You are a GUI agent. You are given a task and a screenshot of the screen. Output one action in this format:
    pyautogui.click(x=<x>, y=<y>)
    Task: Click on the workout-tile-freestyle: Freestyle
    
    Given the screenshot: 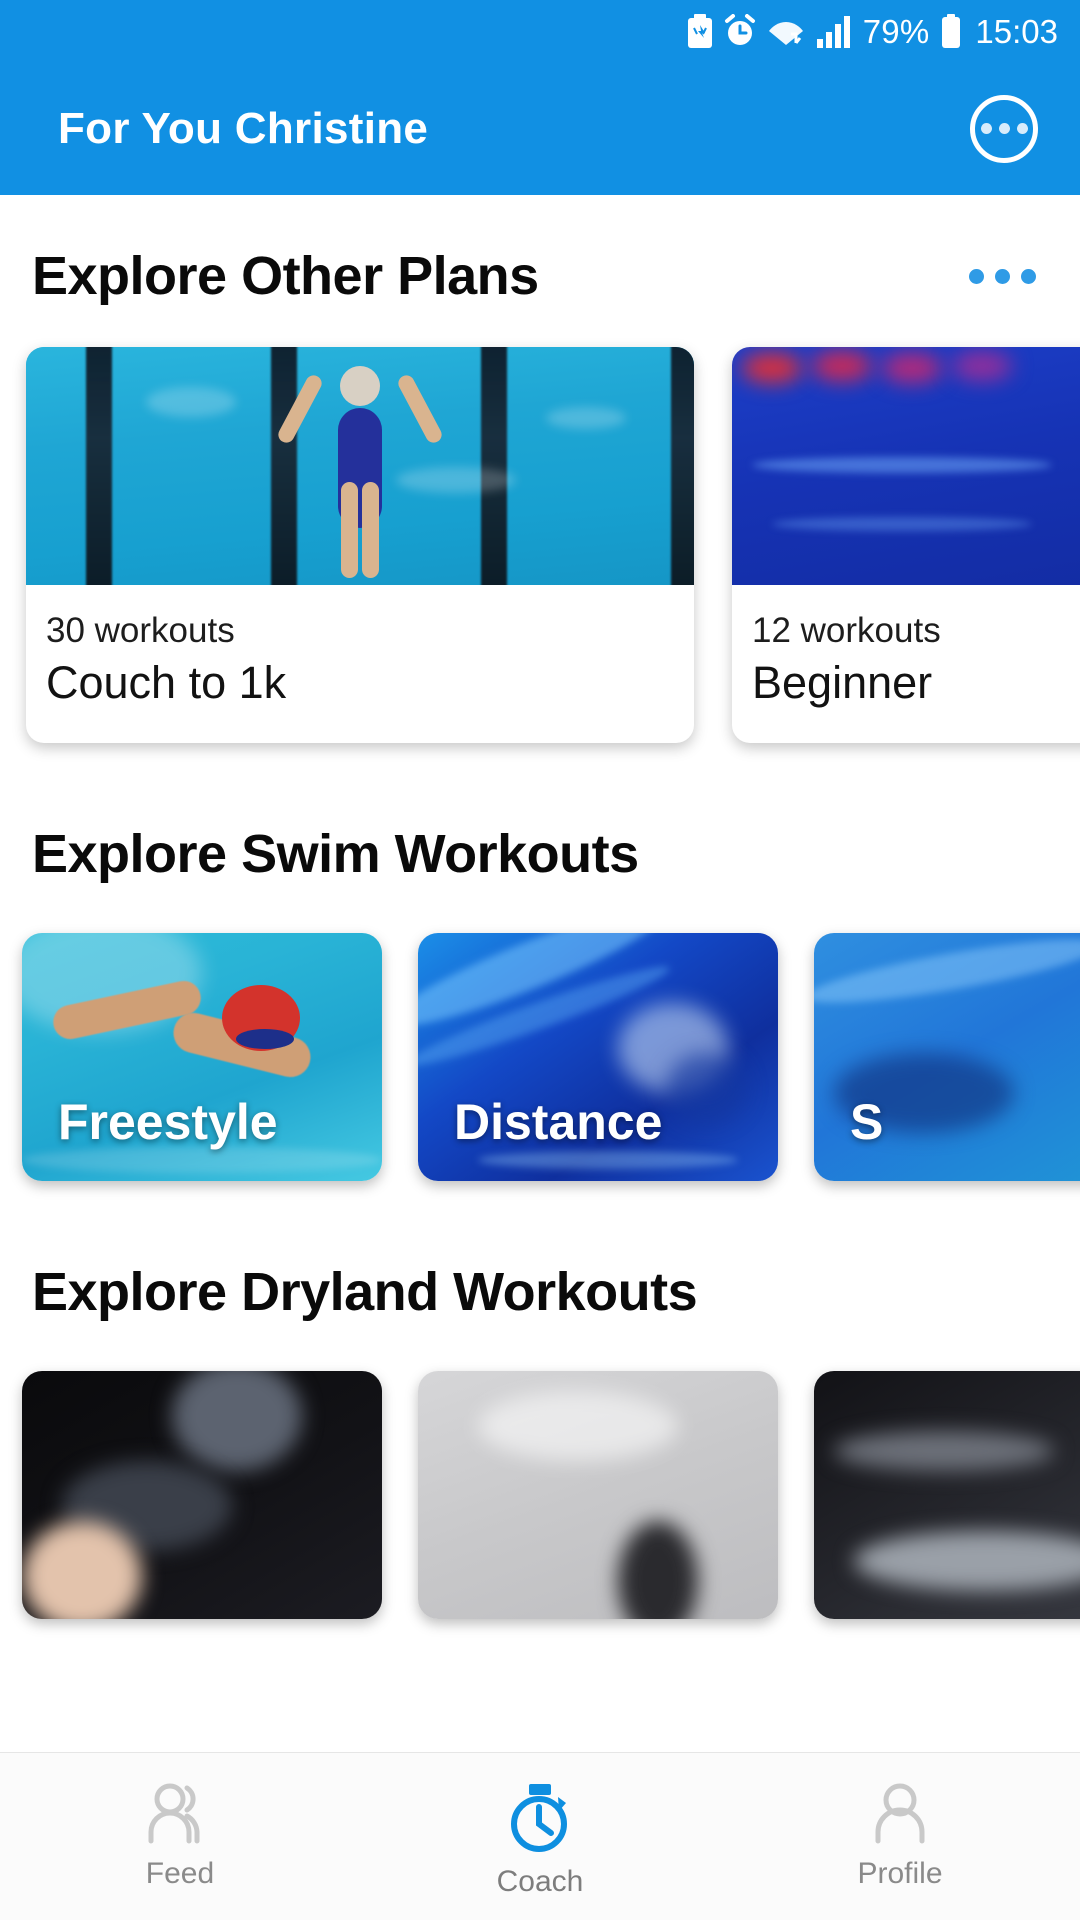 What is the action you would take?
    pyautogui.click(x=202, y=1057)
    